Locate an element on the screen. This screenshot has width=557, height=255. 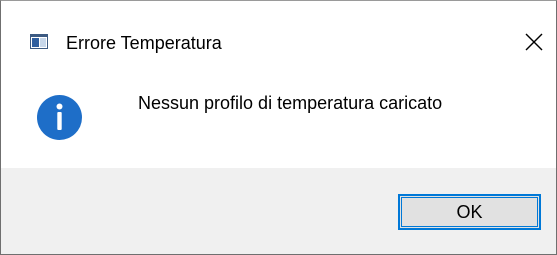
ok-button: OK is located at coordinates (469, 212).